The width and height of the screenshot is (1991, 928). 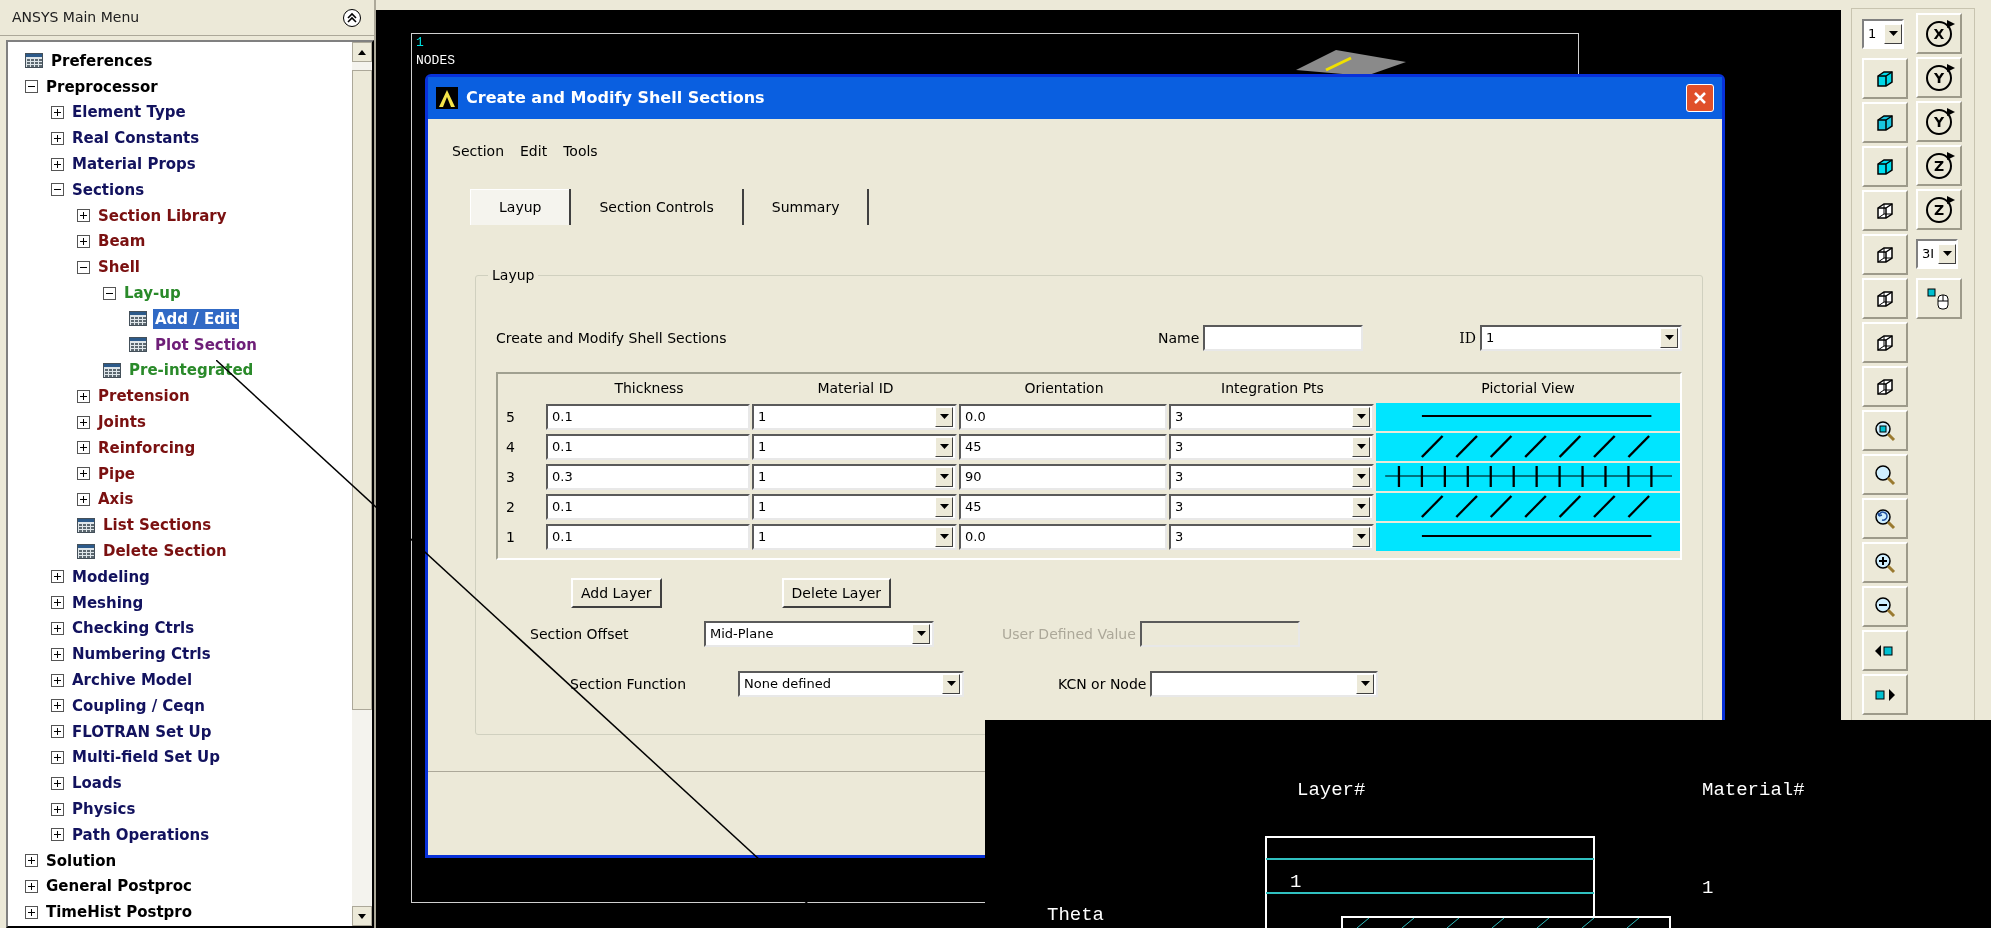 What do you see at coordinates (119, 912) in the screenshot?
I see `menu-tree-item: TimeHist Postpro` at bounding box center [119, 912].